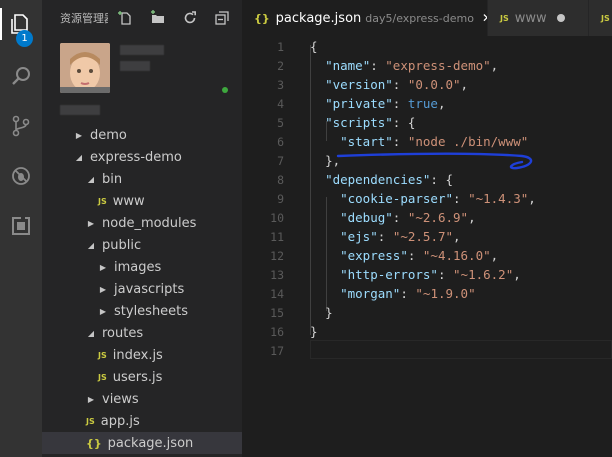 Image resolution: width=612 pixels, height=457 pixels. I want to click on line-number: 10, so click(277, 217).